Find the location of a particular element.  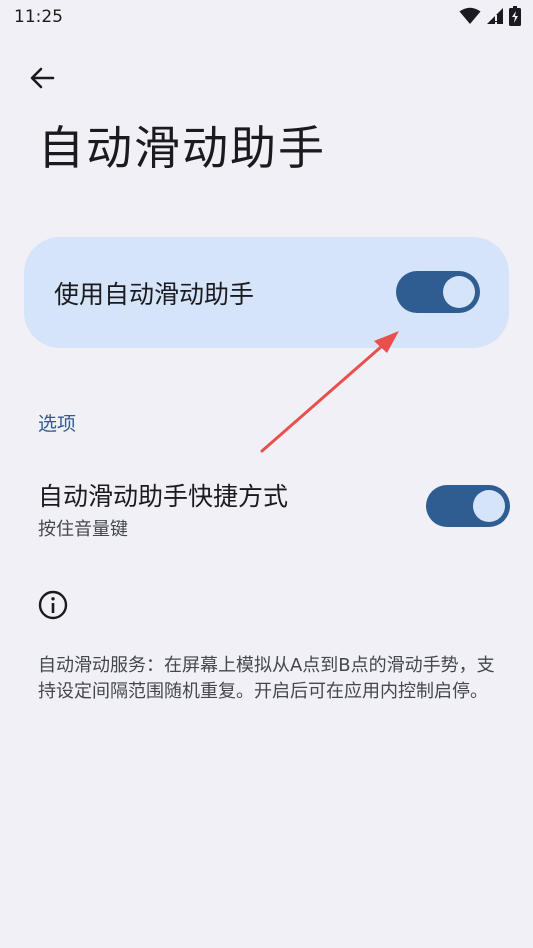

page-title: 自动滑动助手 is located at coordinates (182, 148).